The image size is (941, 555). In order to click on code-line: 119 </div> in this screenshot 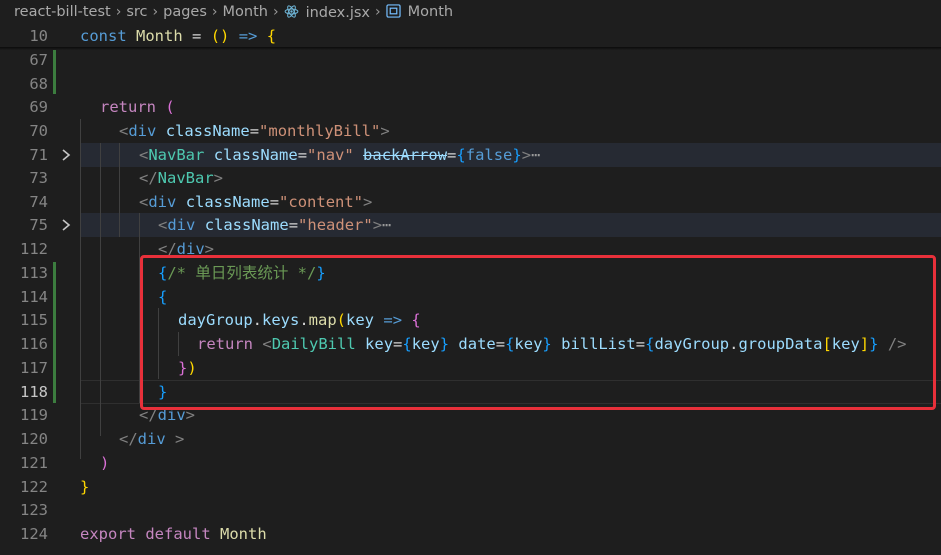, I will do `click(470, 415)`.